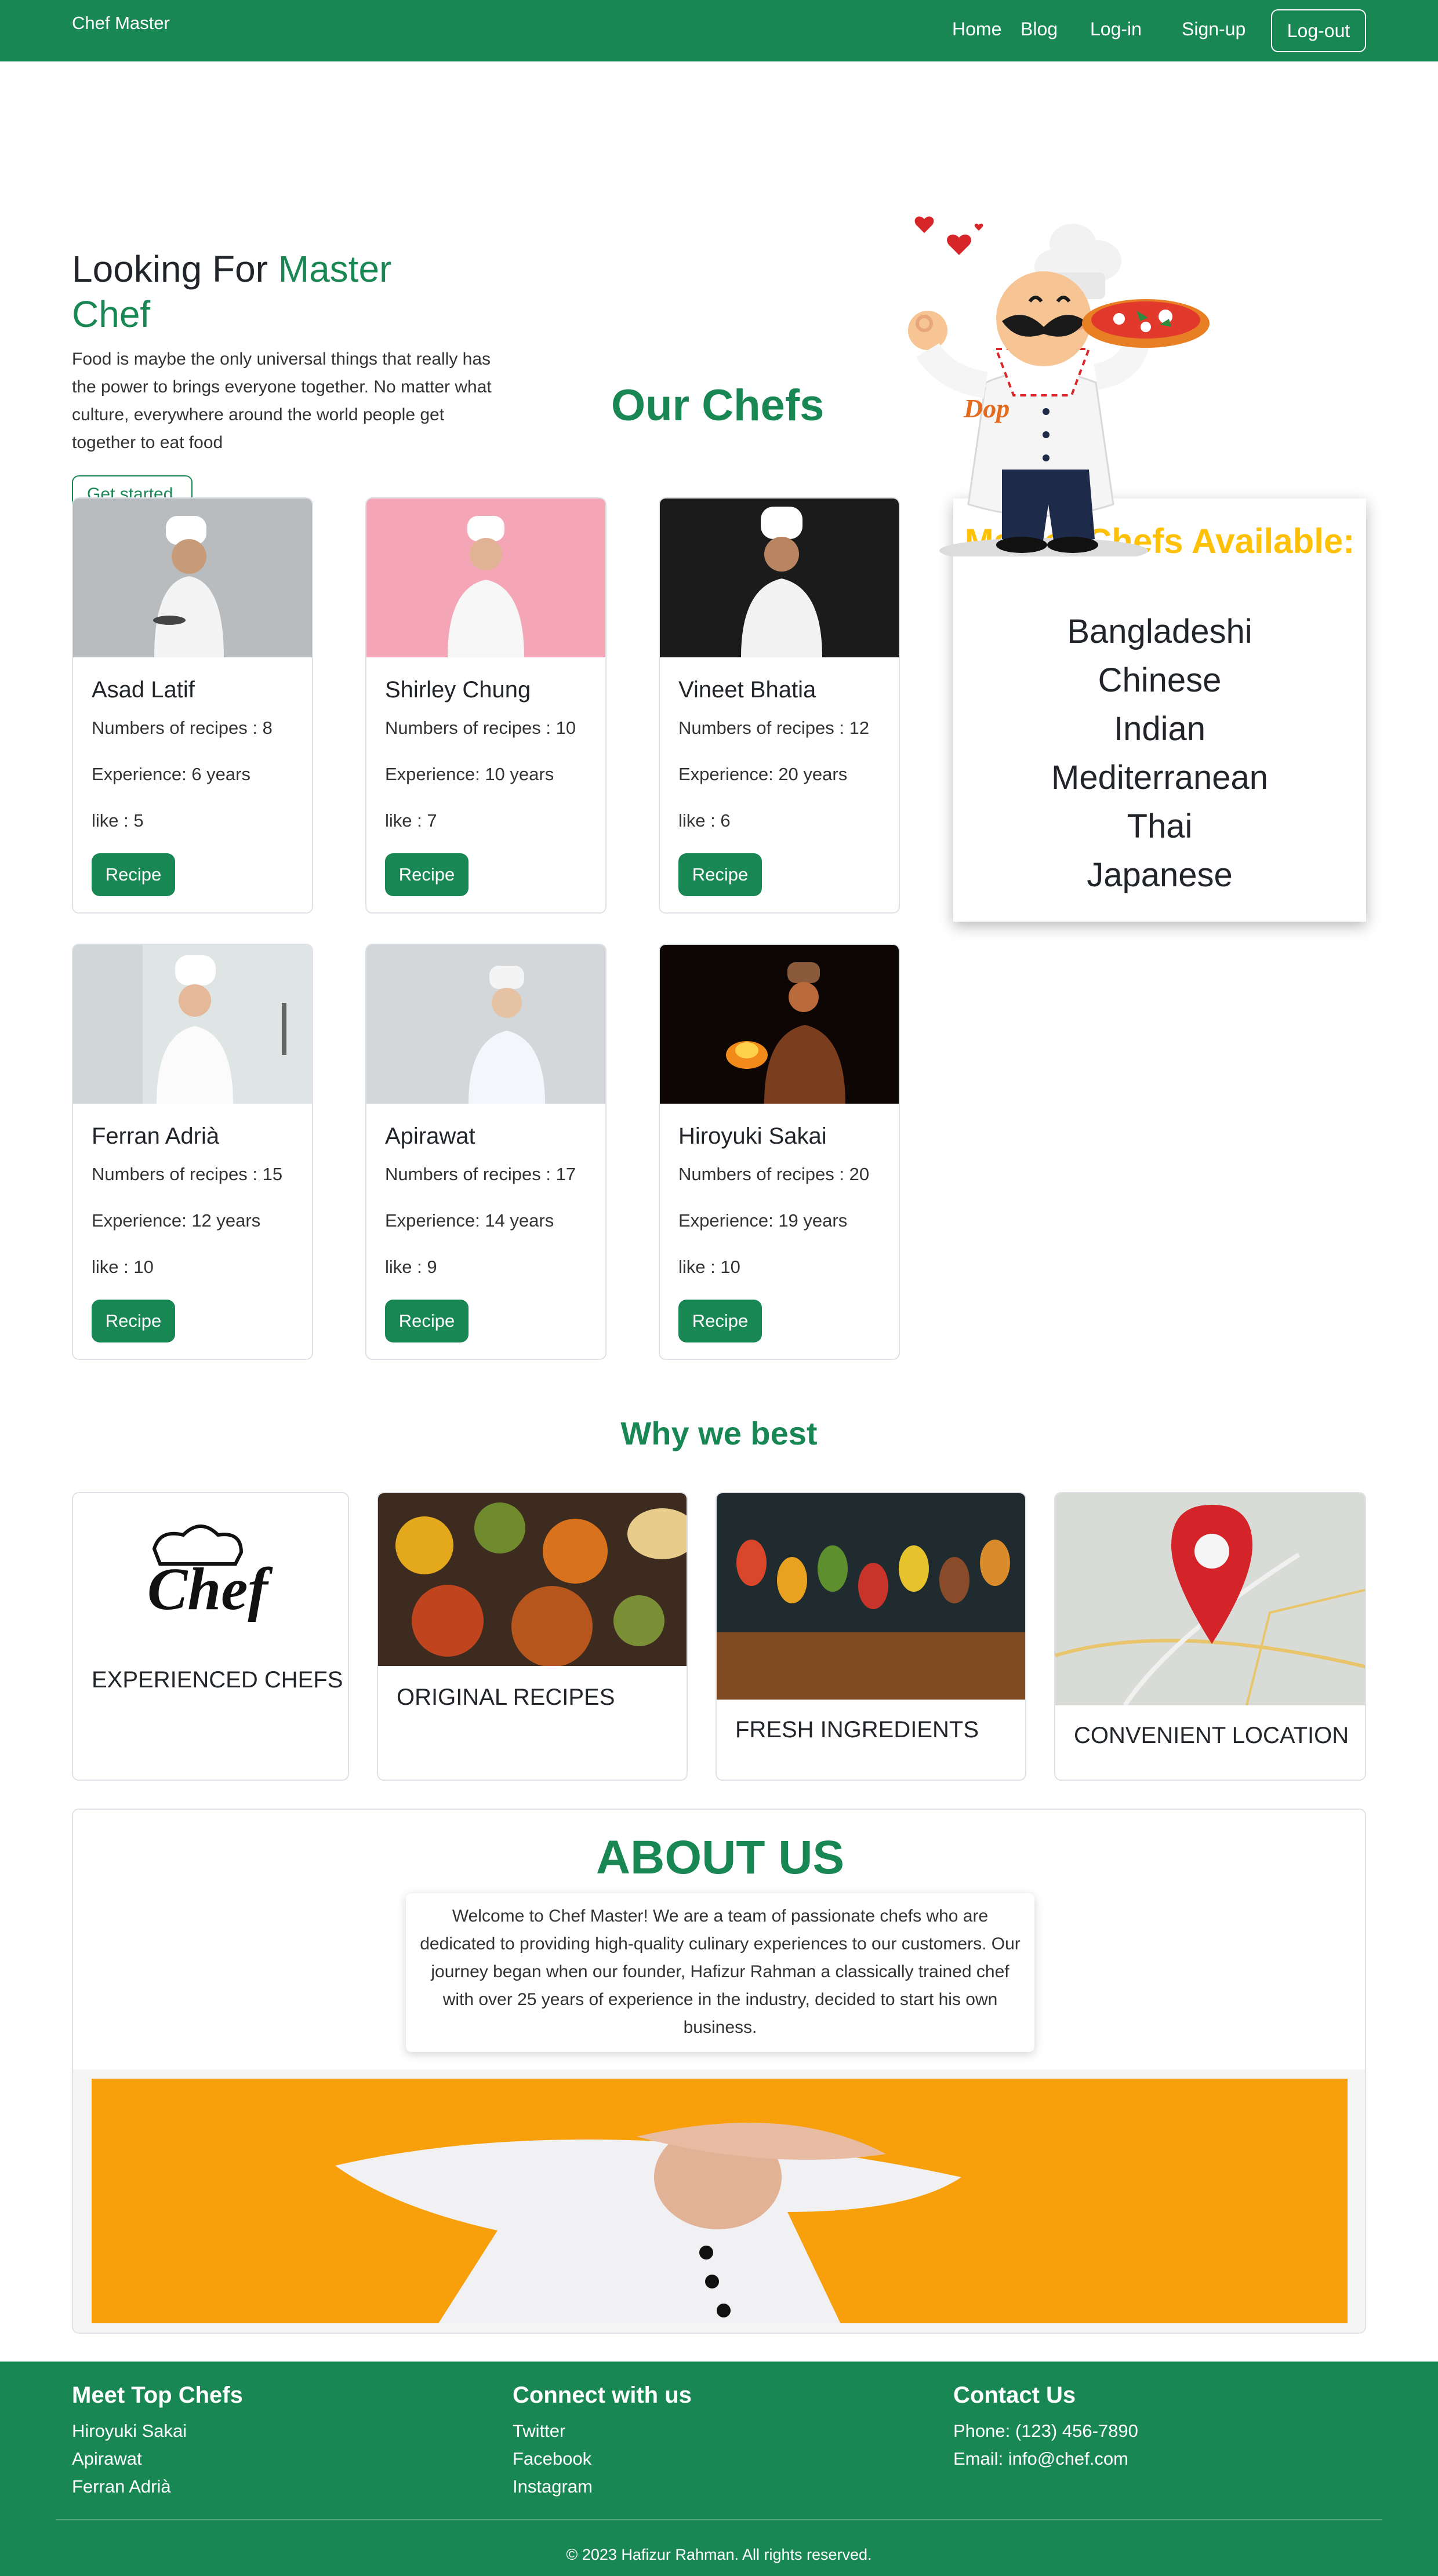  What do you see at coordinates (1039, 30) in the screenshot?
I see `nav-blog-link: Blog` at bounding box center [1039, 30].